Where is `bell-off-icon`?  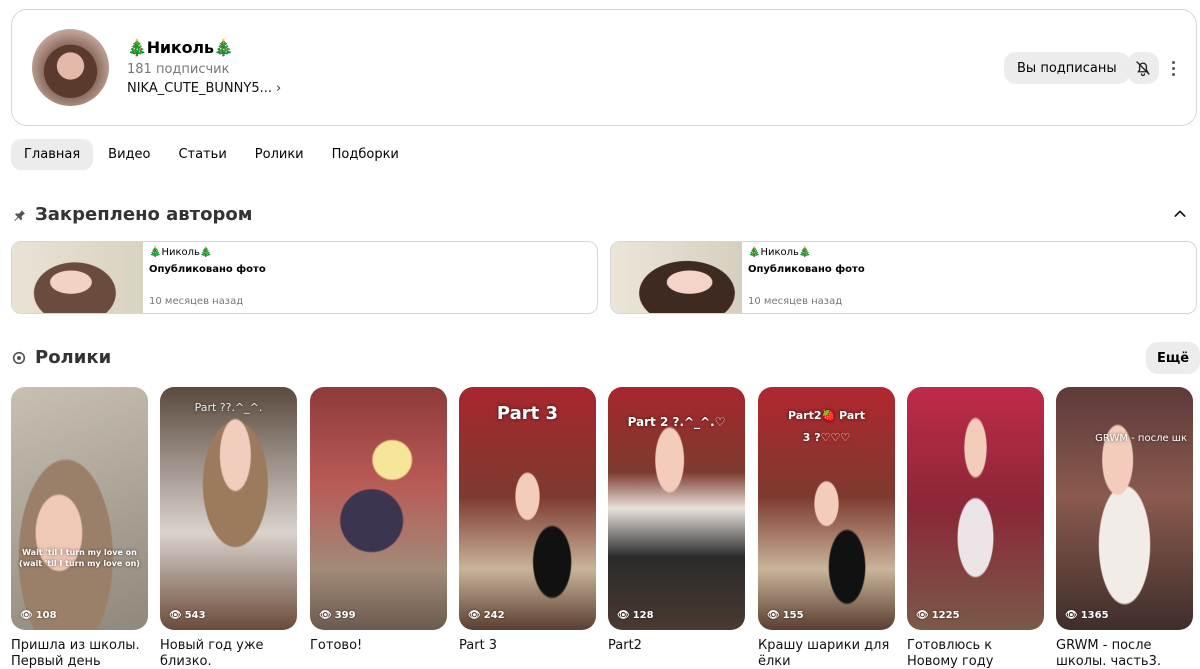
bell-off-icon is located at coordinates (1143, 69).